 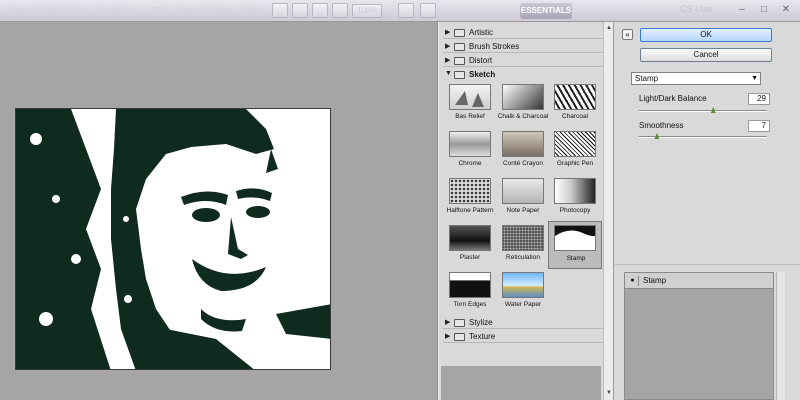 I want to click on triangle-down-icon: ▼, so click(x=448, y=73).